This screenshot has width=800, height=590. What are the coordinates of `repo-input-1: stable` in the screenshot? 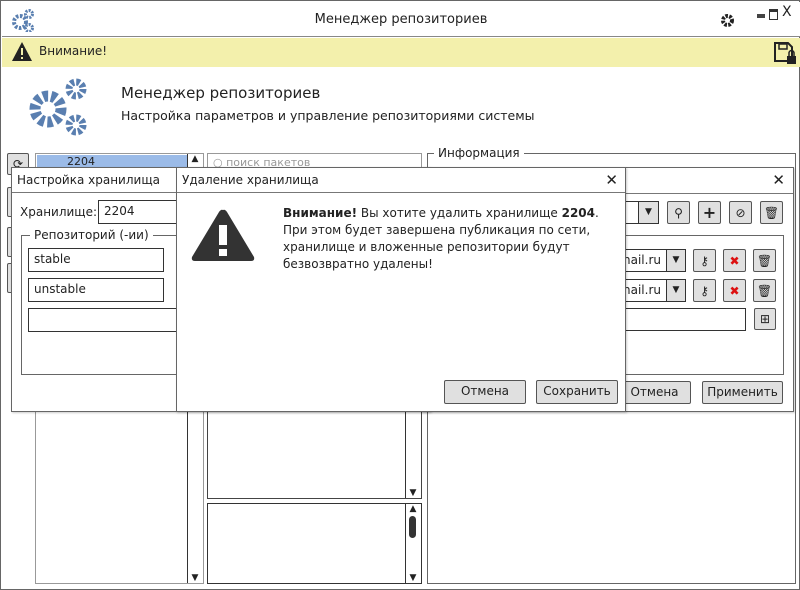 It's located at (96, 260).